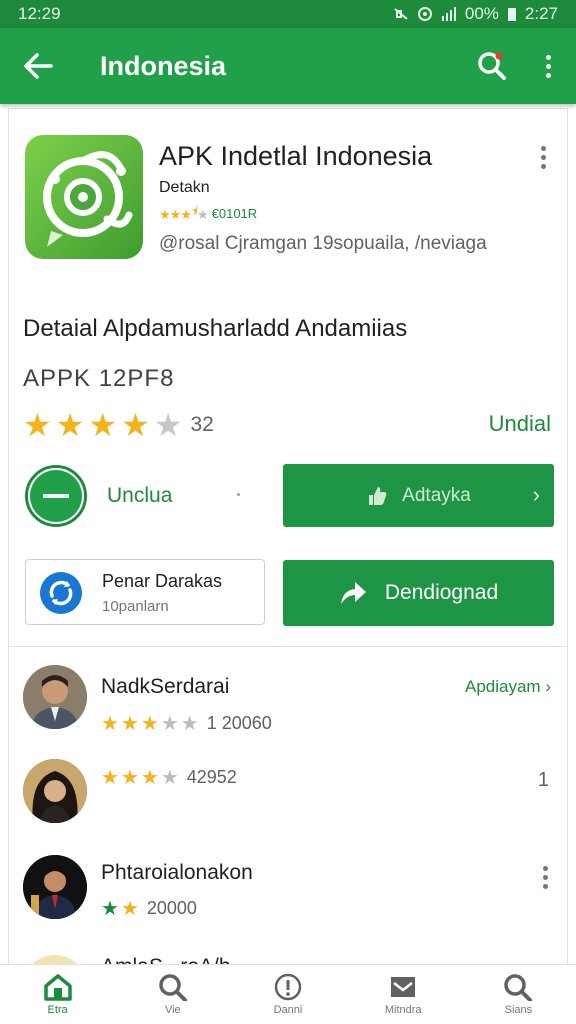  I want to click on uninstall-button, so click(56, 496).